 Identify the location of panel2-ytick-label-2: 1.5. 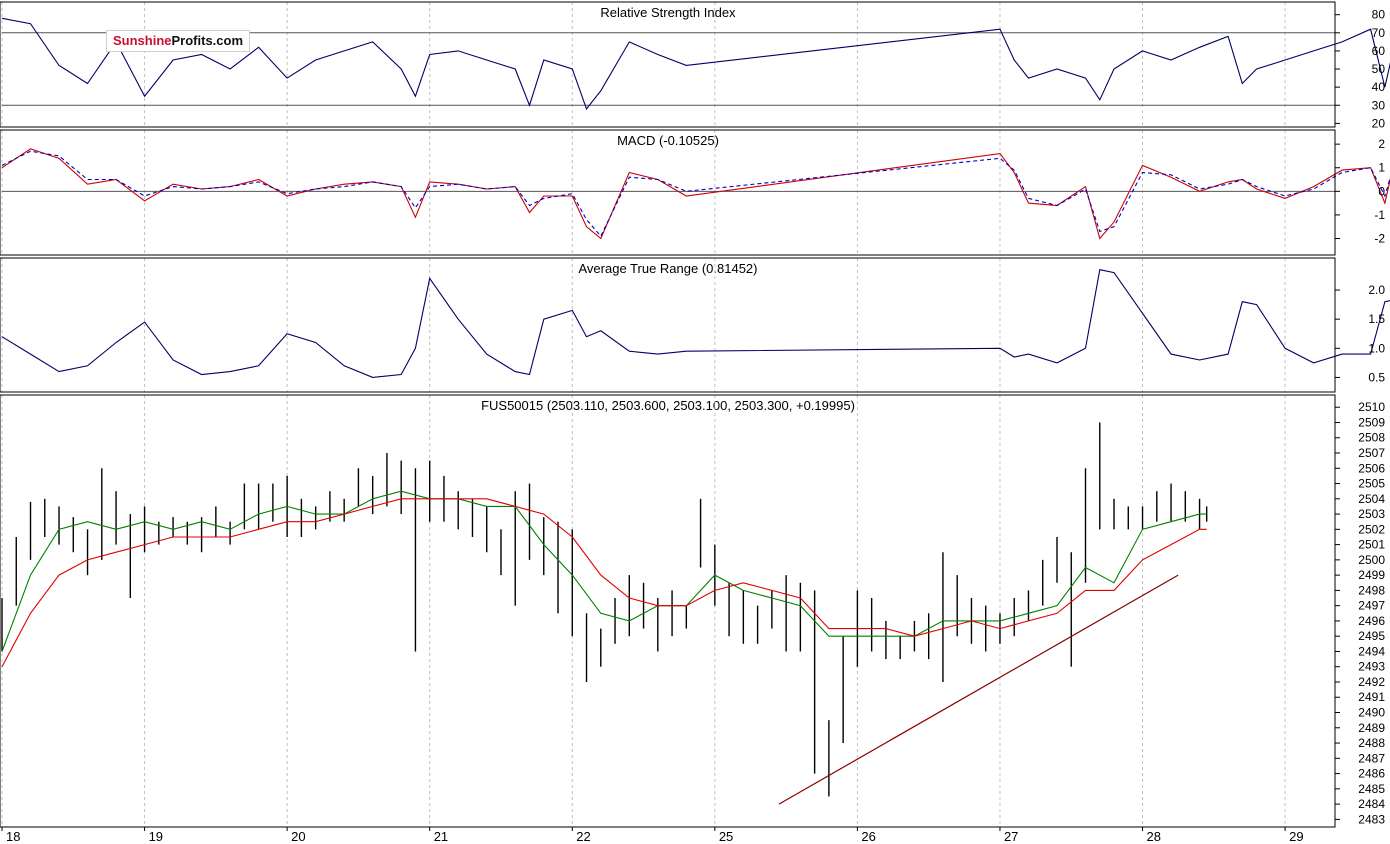
(1376, 319).